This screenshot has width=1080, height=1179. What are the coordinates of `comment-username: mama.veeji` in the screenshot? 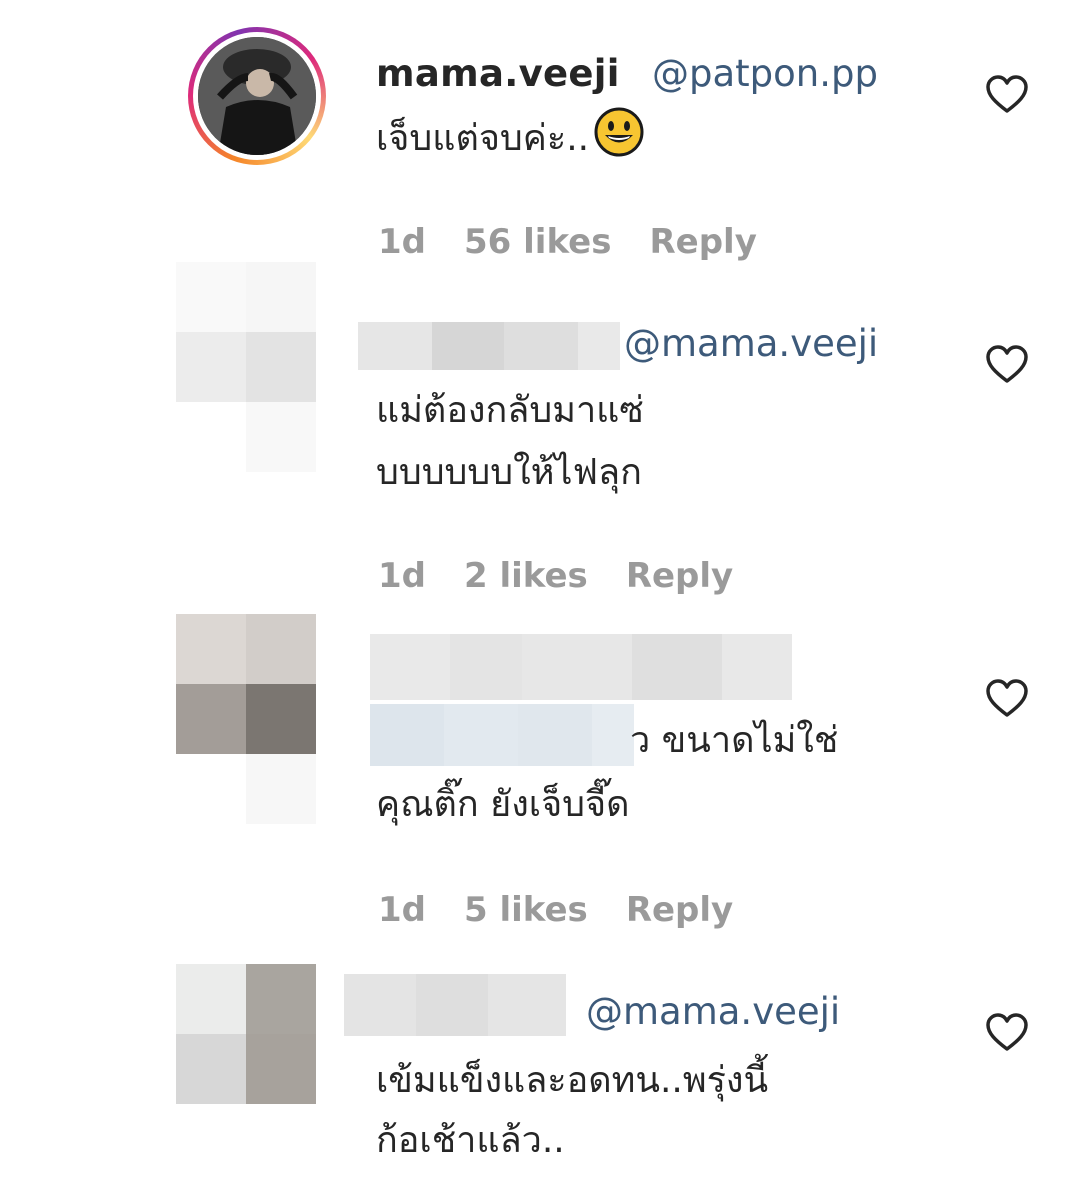 It's located at (498, 73).